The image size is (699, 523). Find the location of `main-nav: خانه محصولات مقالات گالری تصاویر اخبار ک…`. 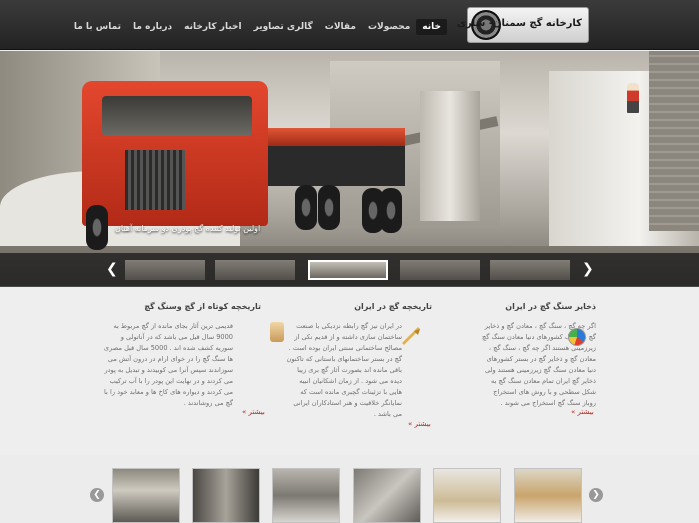

main-nav: خانه محصولات مقالات گالری تصاویر اخبار ک… is located at coordinates (257, 27).